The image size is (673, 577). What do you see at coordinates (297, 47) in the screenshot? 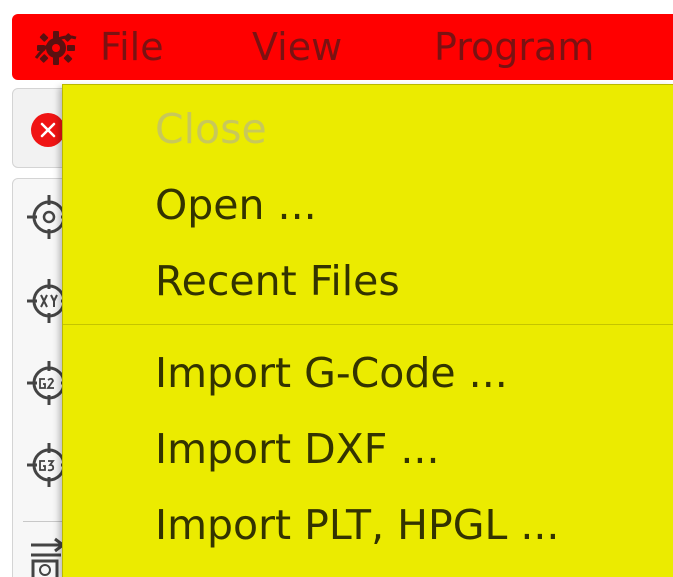
I see `menu-view: View` at bounding box center [297, 47].